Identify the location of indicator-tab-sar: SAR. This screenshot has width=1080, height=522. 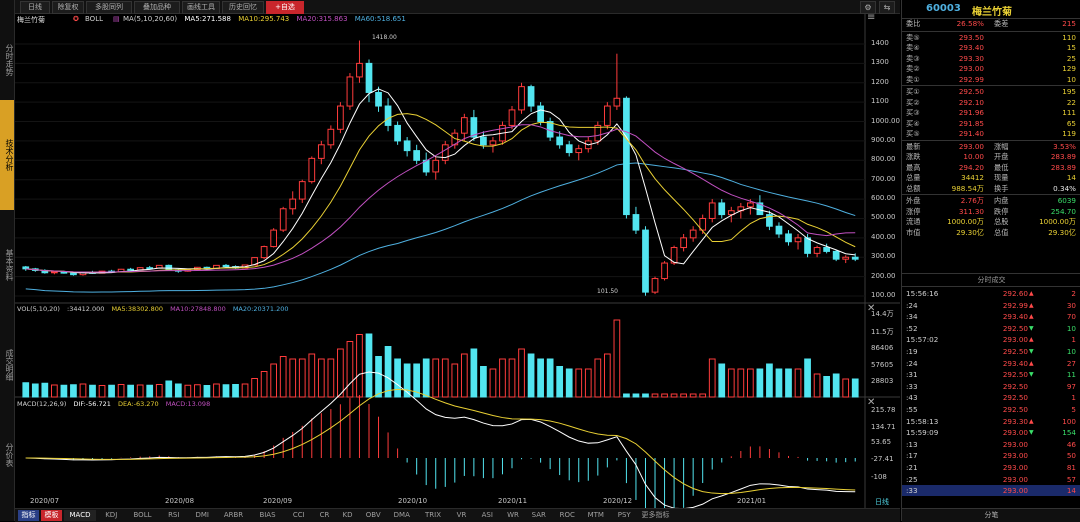
(539, 515).